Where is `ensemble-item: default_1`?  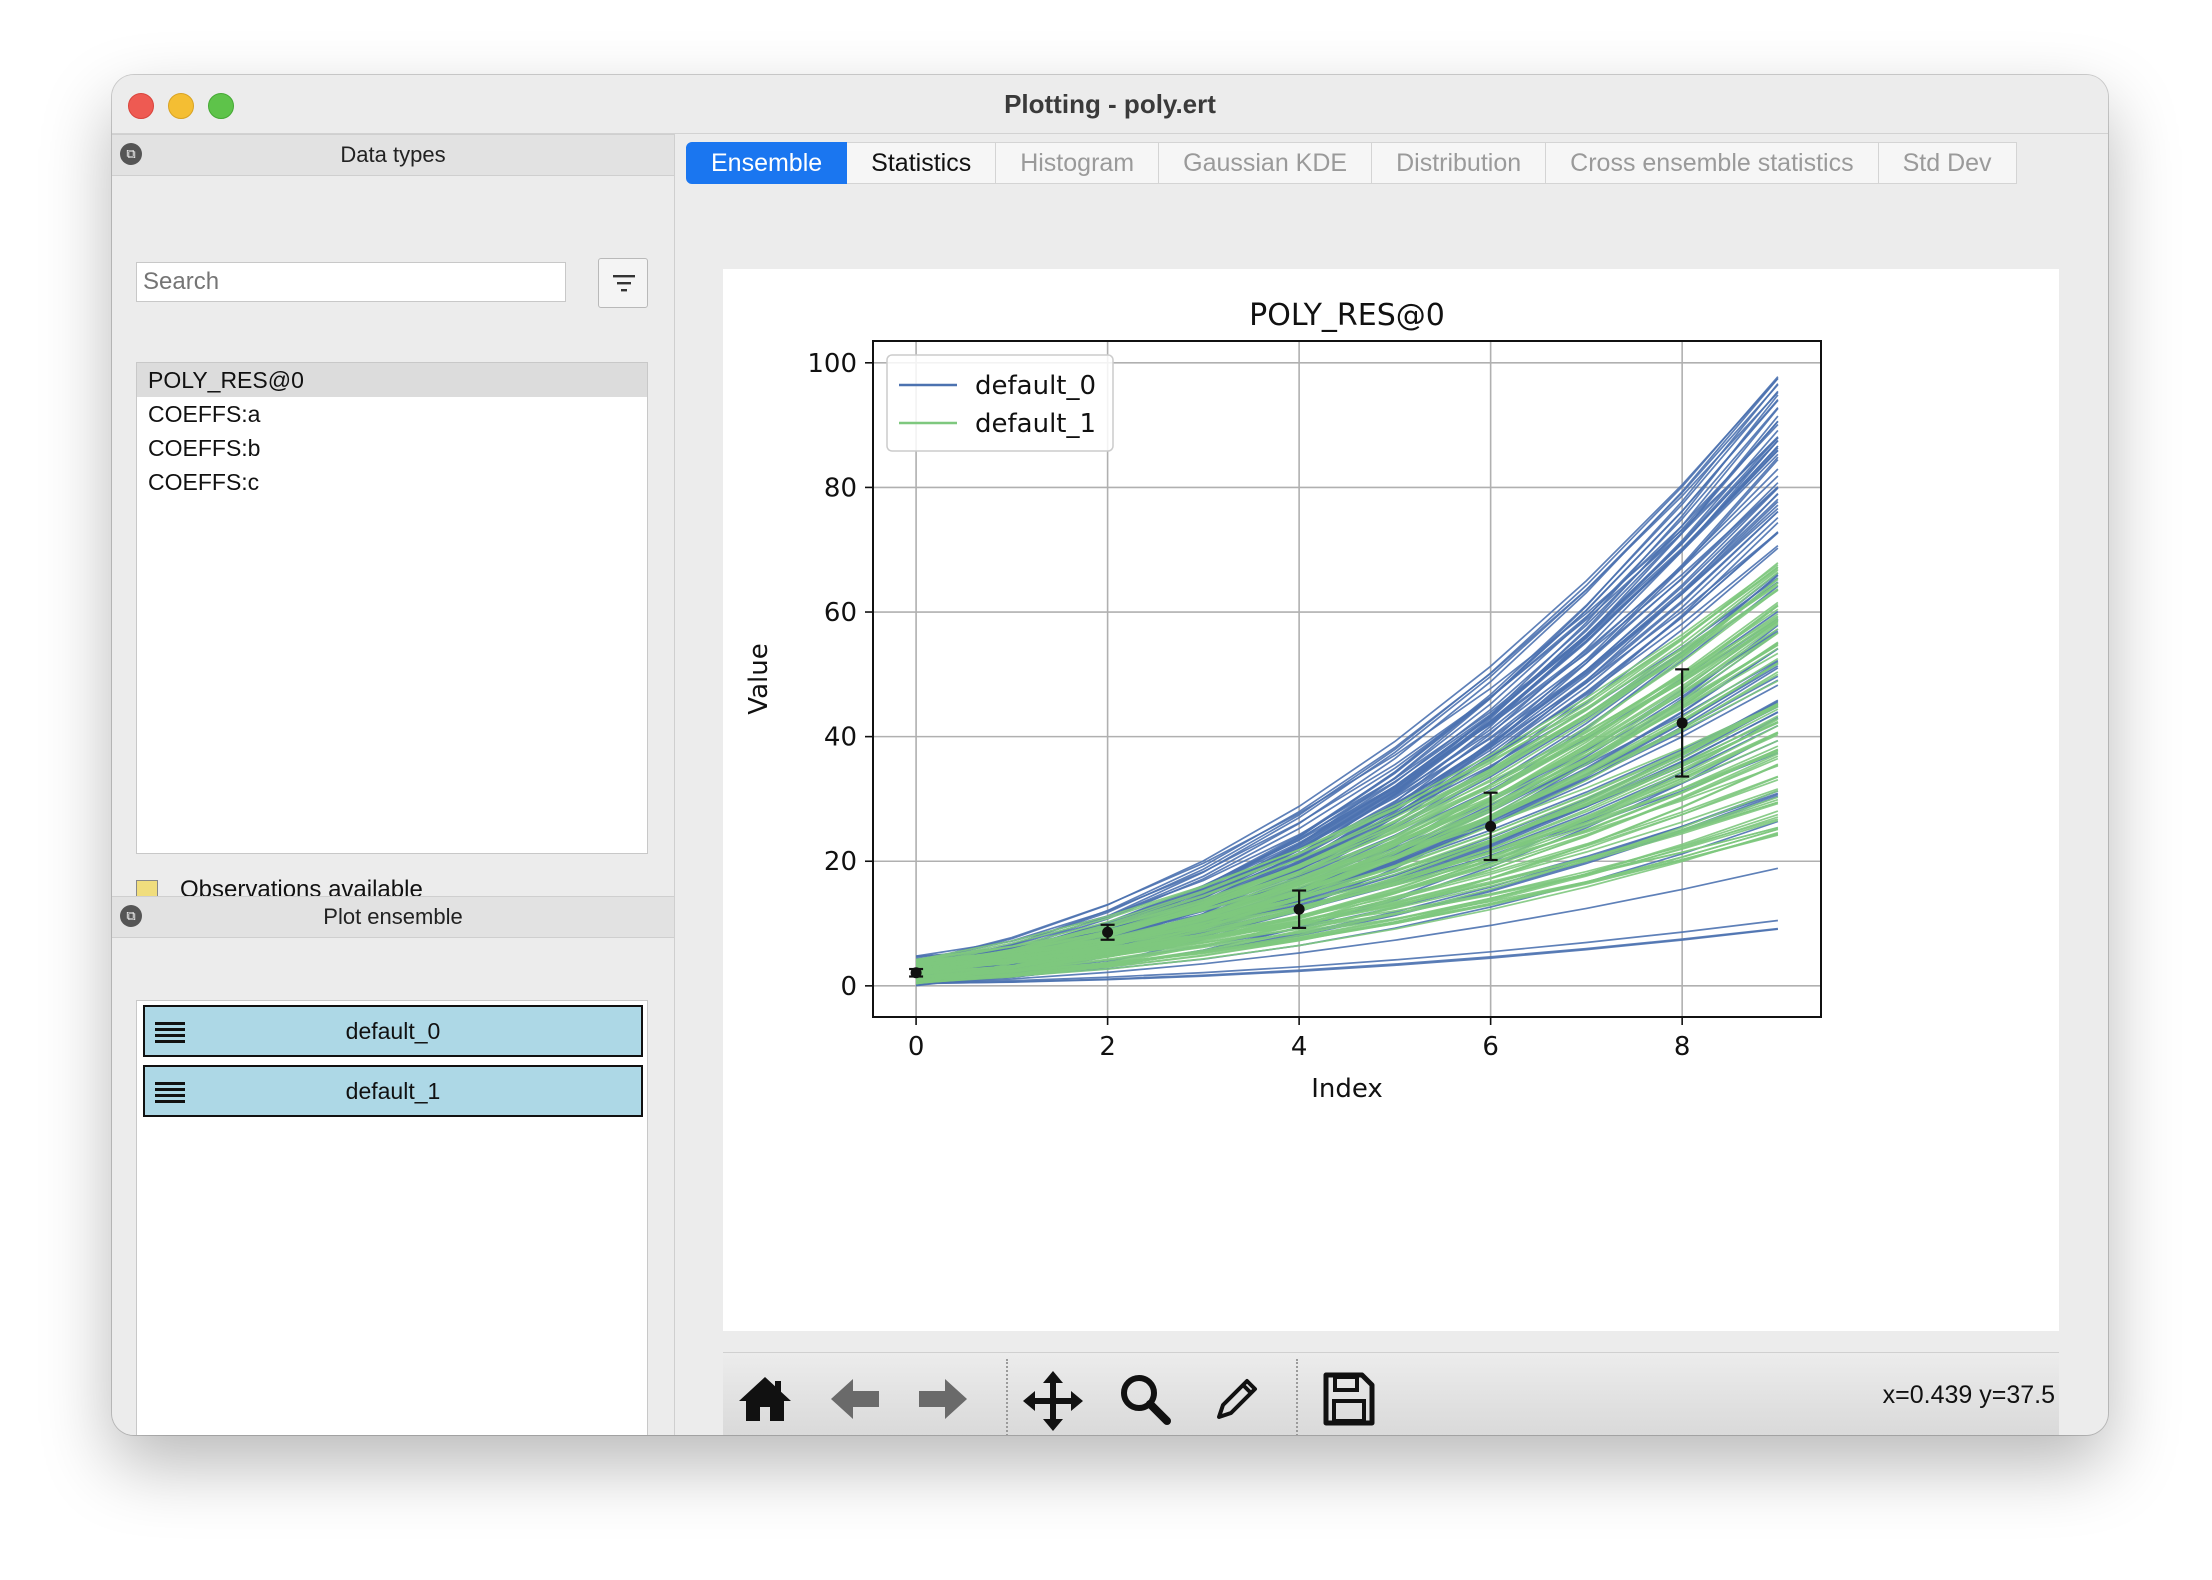
ensemble-item: default_1 is located at coordinates (393, 1091).